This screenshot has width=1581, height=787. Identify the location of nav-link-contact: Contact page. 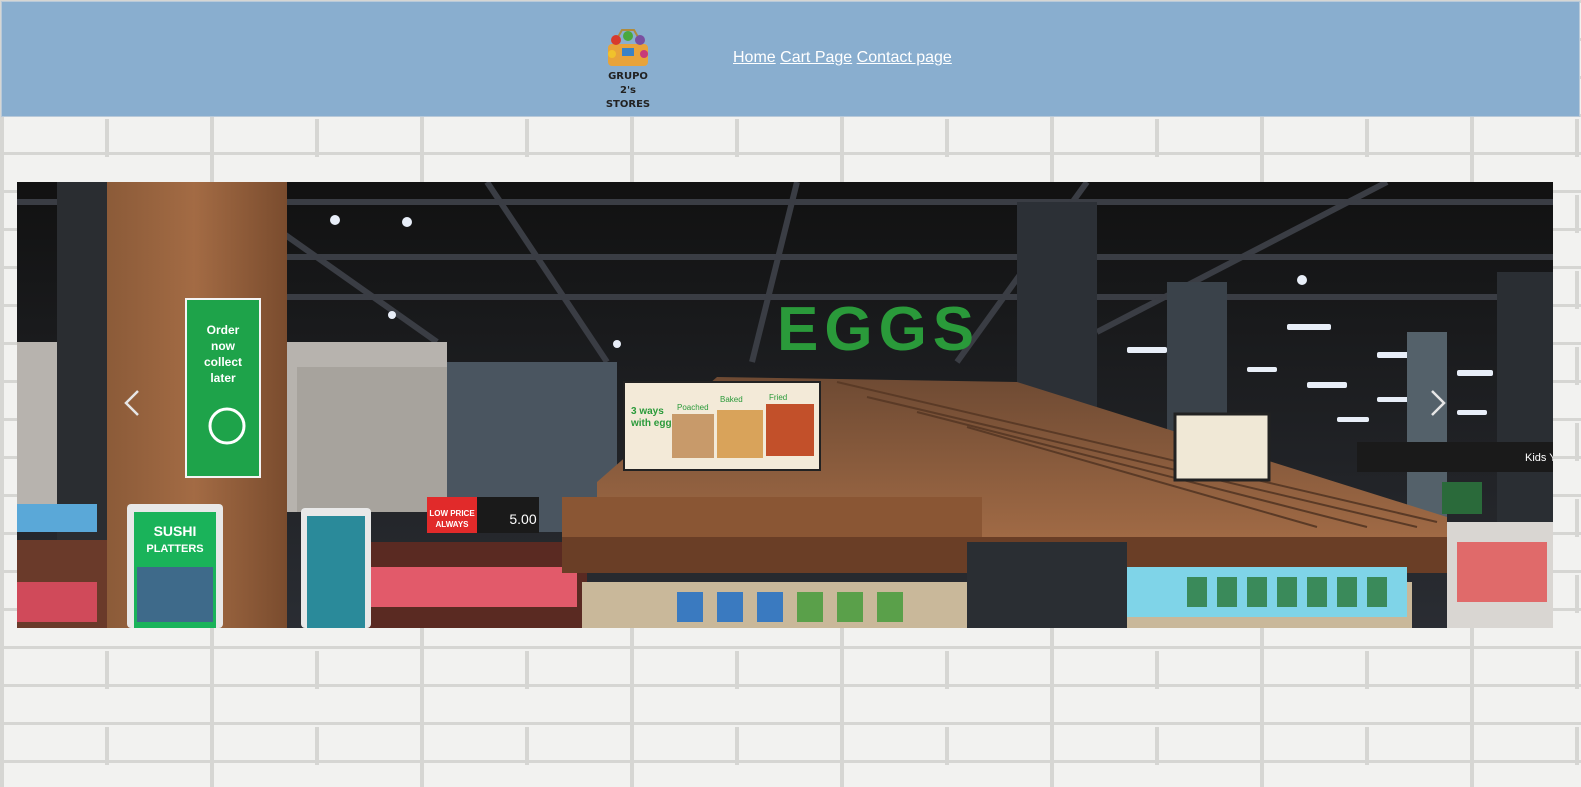
(904, 57).